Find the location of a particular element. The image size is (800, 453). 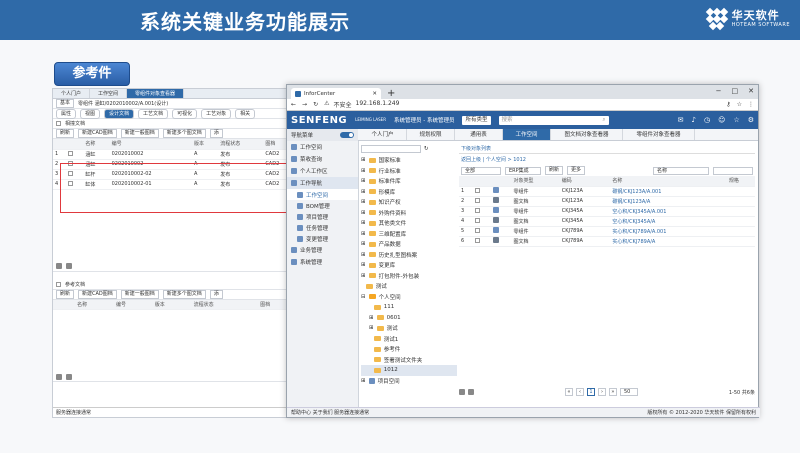

tree-search: ↻ is located at coordinates (409, 149).